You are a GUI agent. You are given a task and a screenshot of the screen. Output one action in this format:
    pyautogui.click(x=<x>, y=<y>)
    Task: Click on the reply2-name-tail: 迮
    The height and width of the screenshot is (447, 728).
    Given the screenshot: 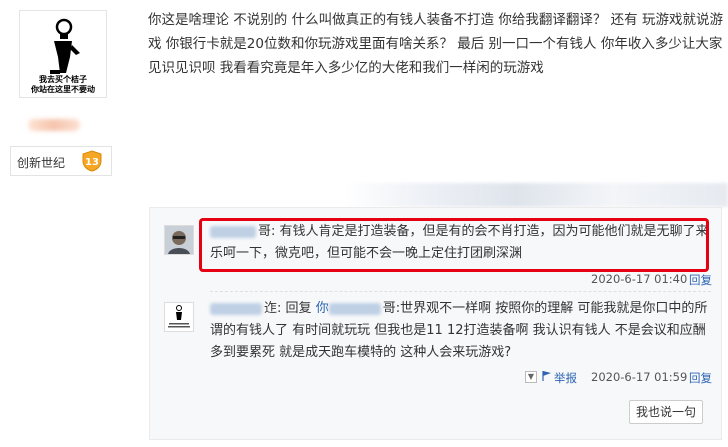 What is the action you would take?
    pyautogui.click(x=270, y=308)
    